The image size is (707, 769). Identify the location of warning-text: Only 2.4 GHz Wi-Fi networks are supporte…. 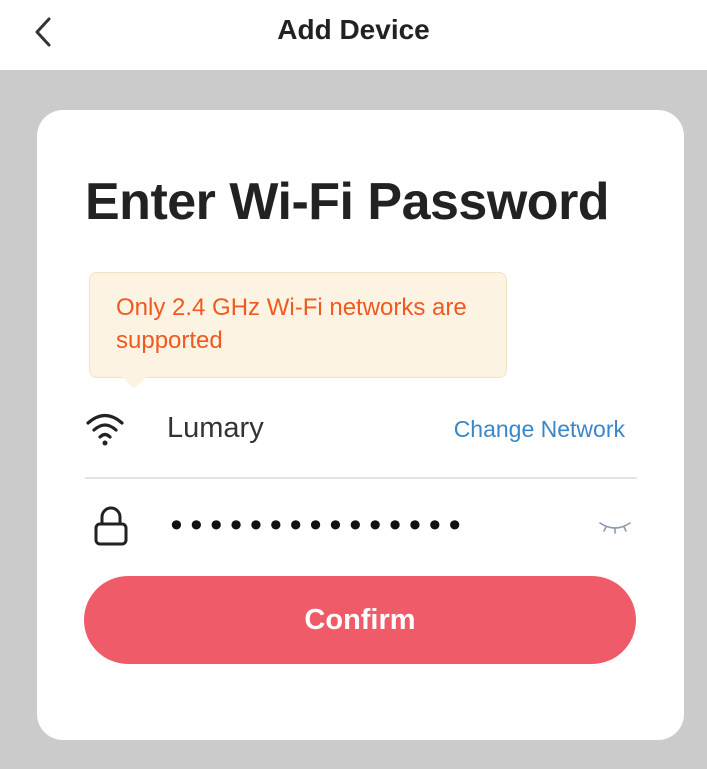
(291, 324).